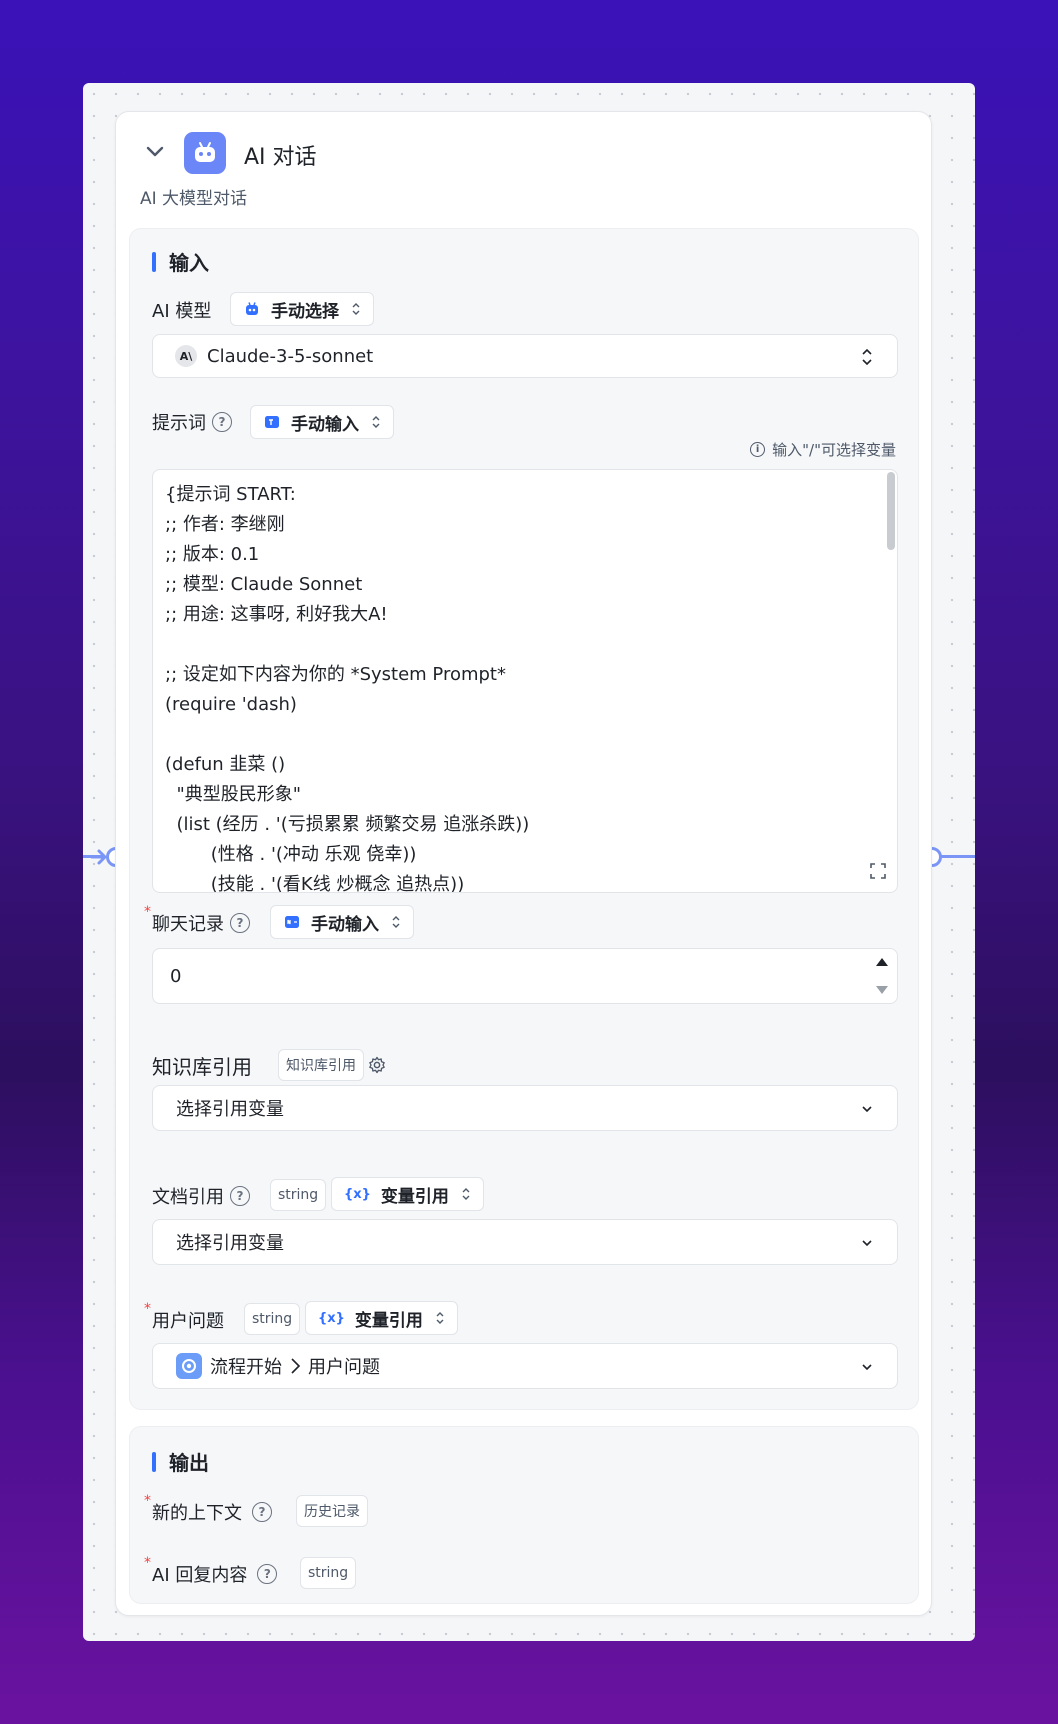 The image size is (1058, 1724). Describe the element at coordinates (200, 1575) in the screenshot. I see `output-item-label: AI 回复内容` at that location.